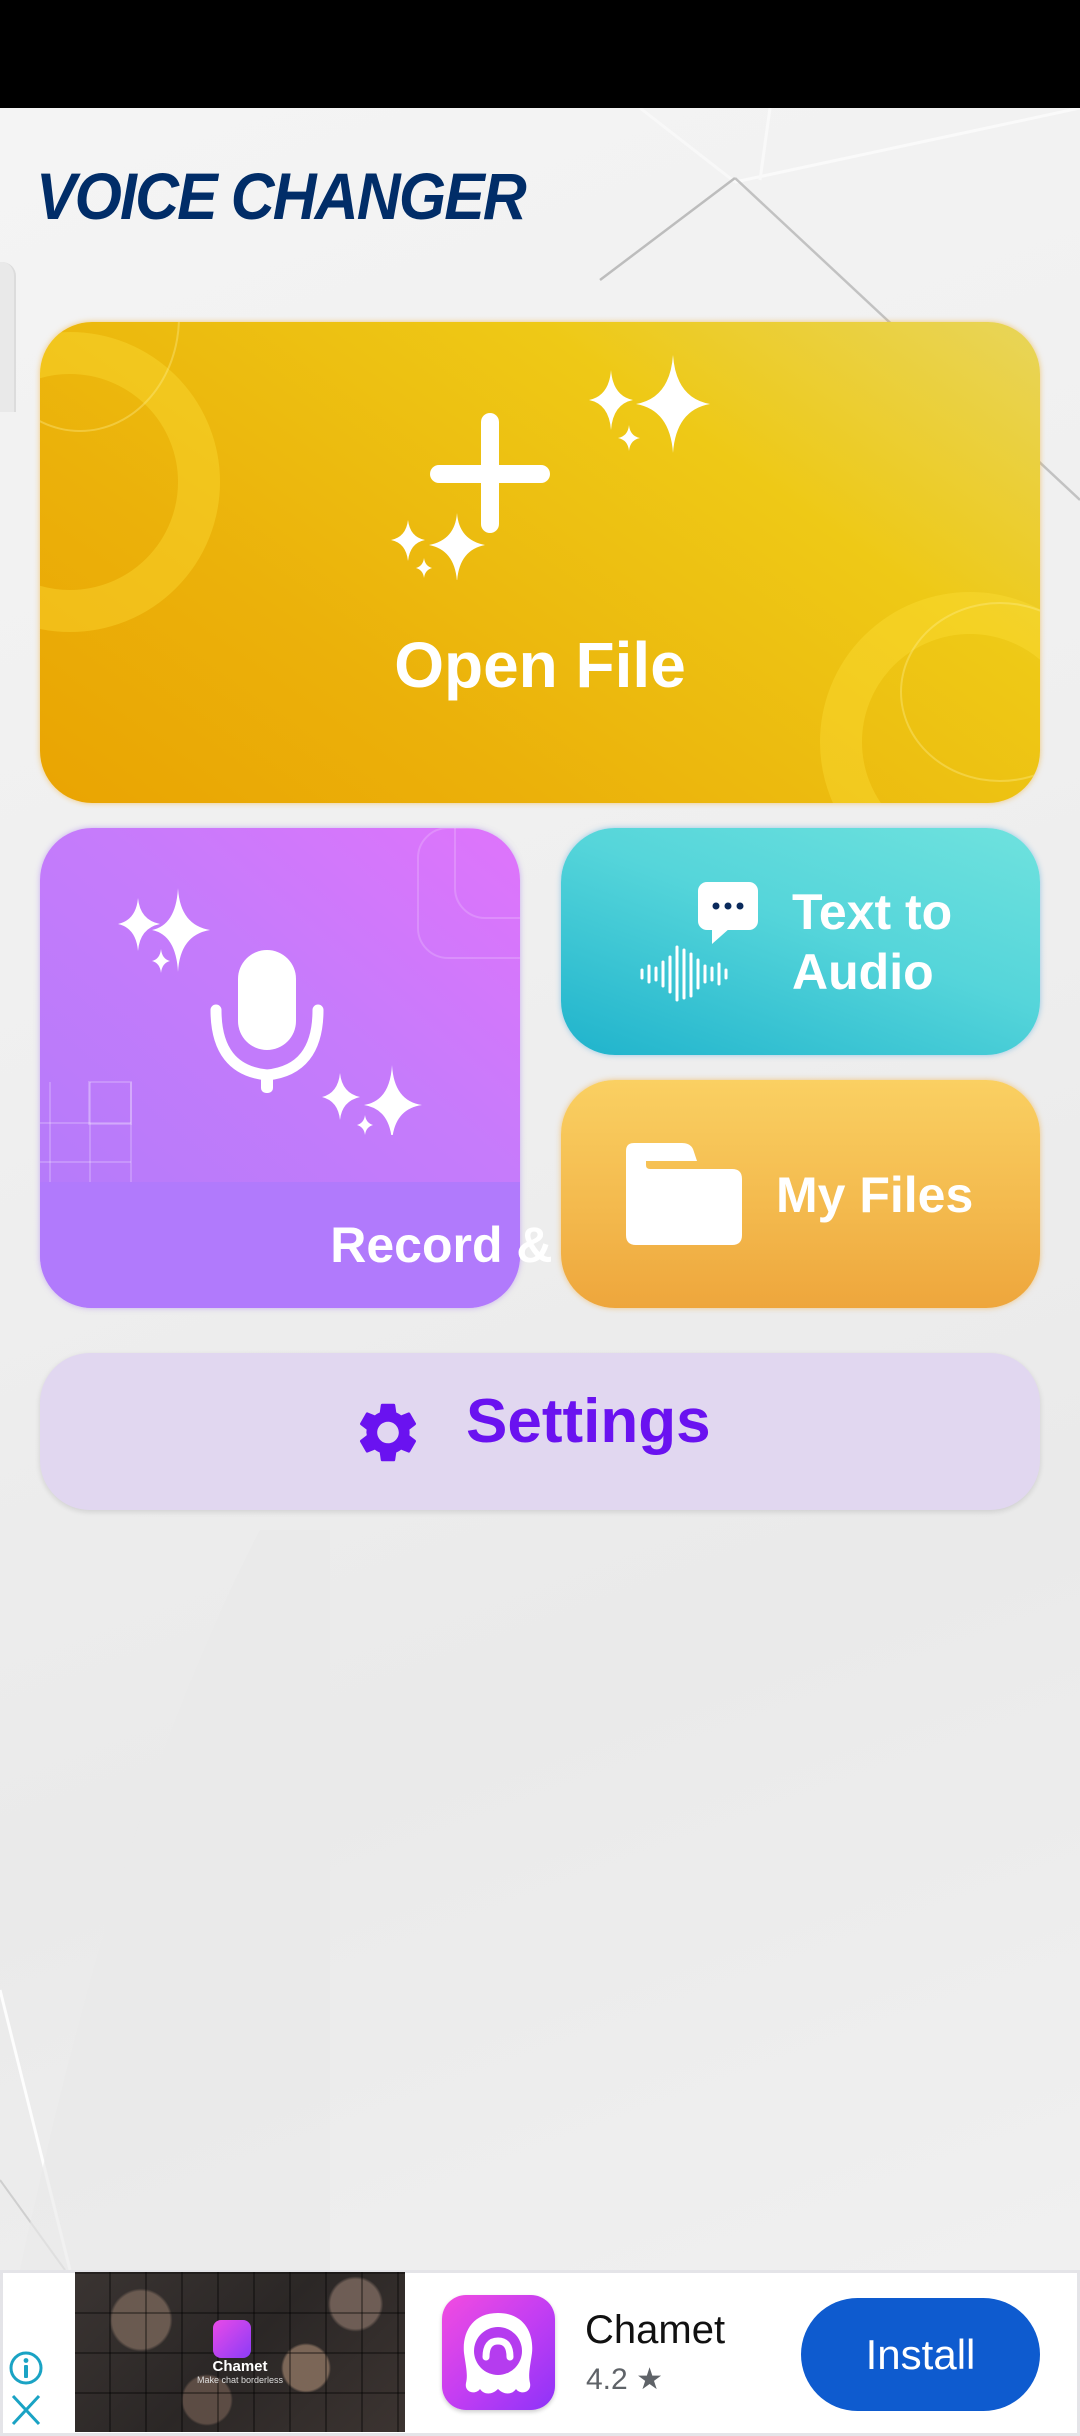 This screenshot has height=2436, width=1080. What do you see at coordinates (388, 1432) in the screenshot?
I see `gear-icon` at bounding box center [388, 1432].